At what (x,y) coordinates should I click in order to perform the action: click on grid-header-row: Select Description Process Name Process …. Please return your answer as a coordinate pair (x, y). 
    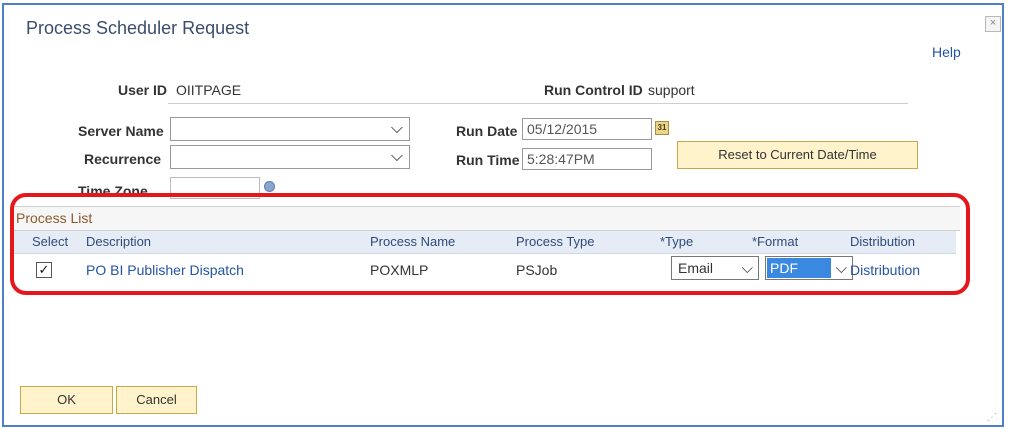
    Looking at the image, I should click on (484, 242).